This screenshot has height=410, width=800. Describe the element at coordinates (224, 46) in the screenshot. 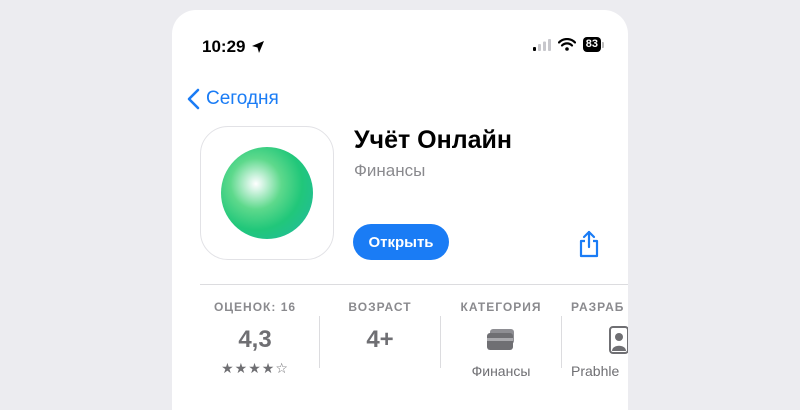

I see `time-label: 10:29` at that location.